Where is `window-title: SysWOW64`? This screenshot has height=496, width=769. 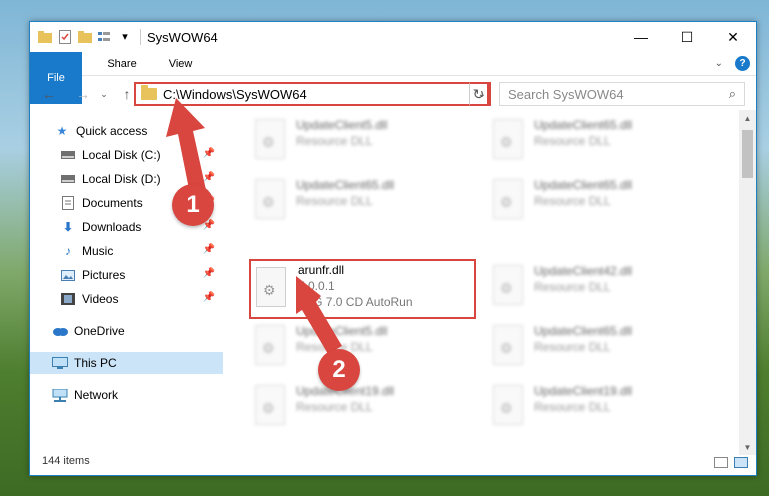
window-title: SysWOW64 is located at coordinates (182, 37).